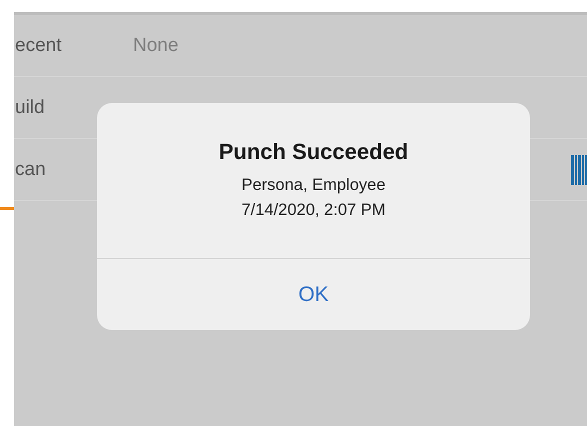 This screenshot has height=426, width=587. I want to click on ok-button: OK, so click(313, 294).